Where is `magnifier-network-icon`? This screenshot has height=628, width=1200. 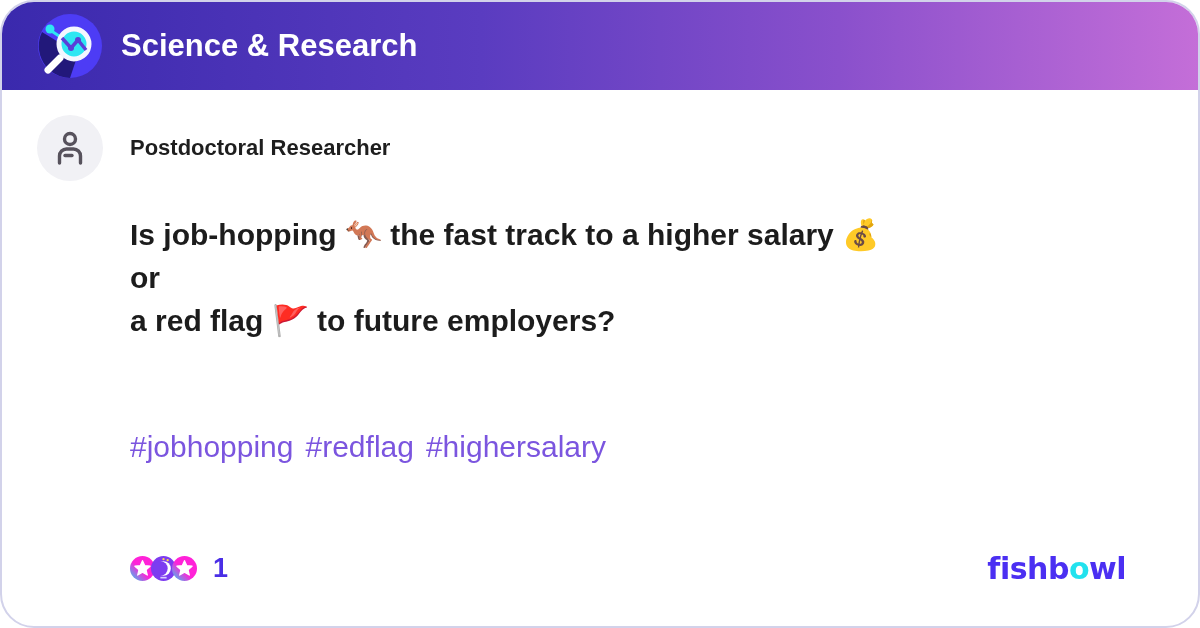 magnifier-network-icon is located at coordinates (70, 46).